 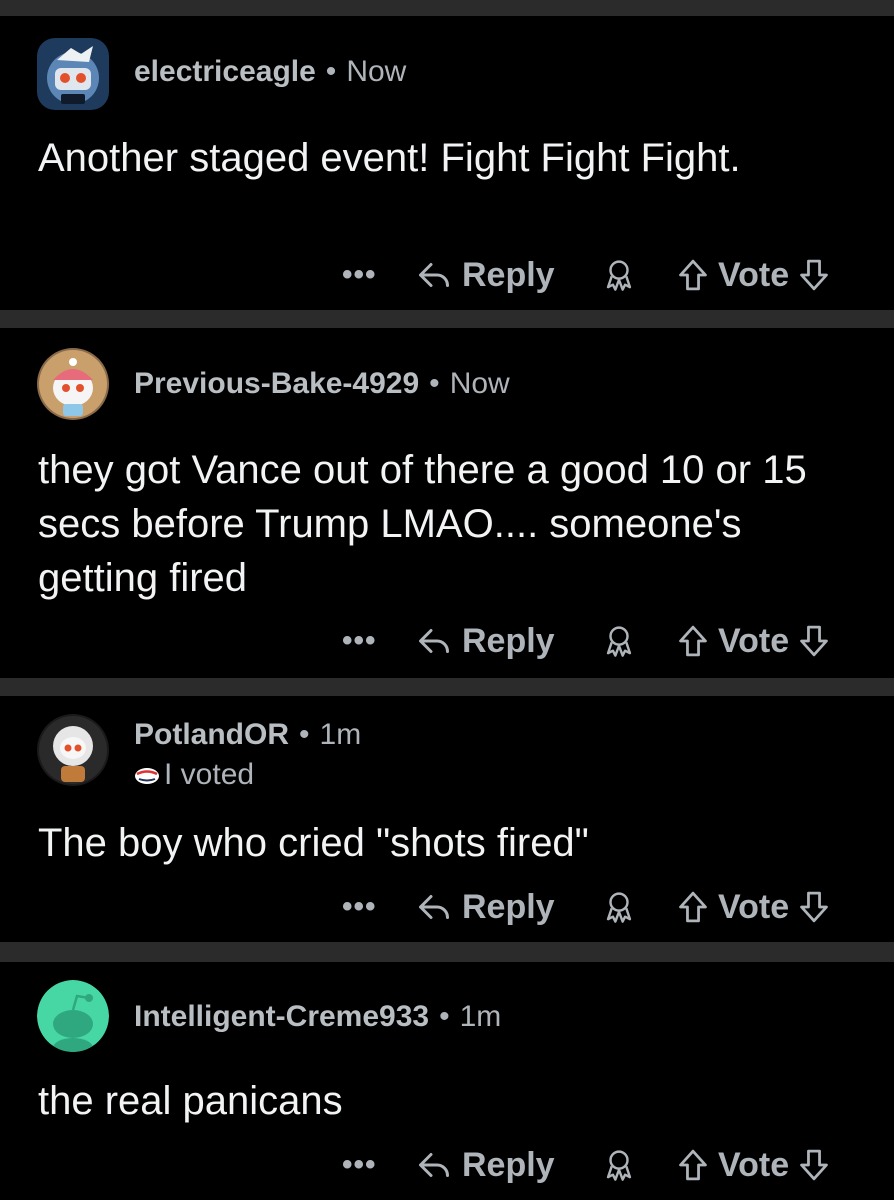 I want to click on user-flair: I voted, so click(x=194, y=775).